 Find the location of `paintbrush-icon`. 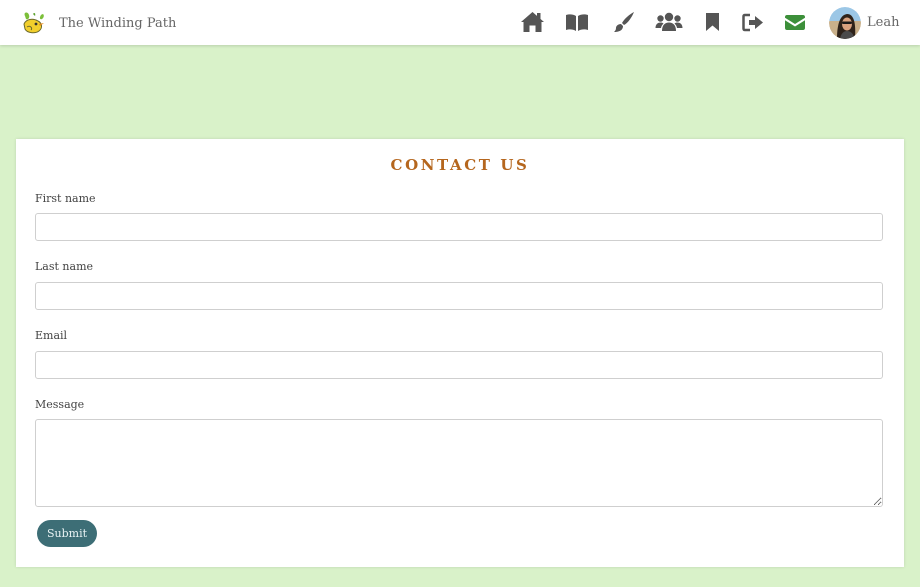

paintbrush-icon is located at coordinates (624, 22).